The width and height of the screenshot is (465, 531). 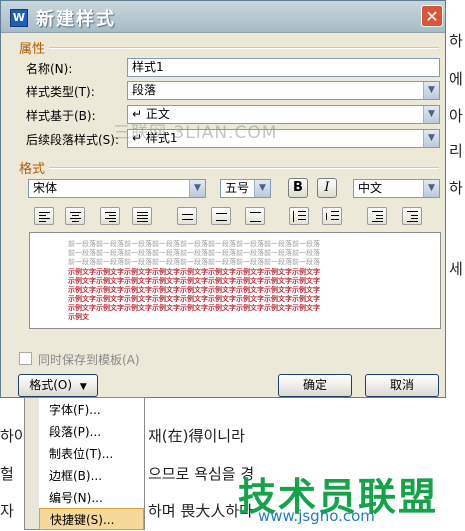 I want to click on caret-down-icon: ▼, so click(x=83, y=387).